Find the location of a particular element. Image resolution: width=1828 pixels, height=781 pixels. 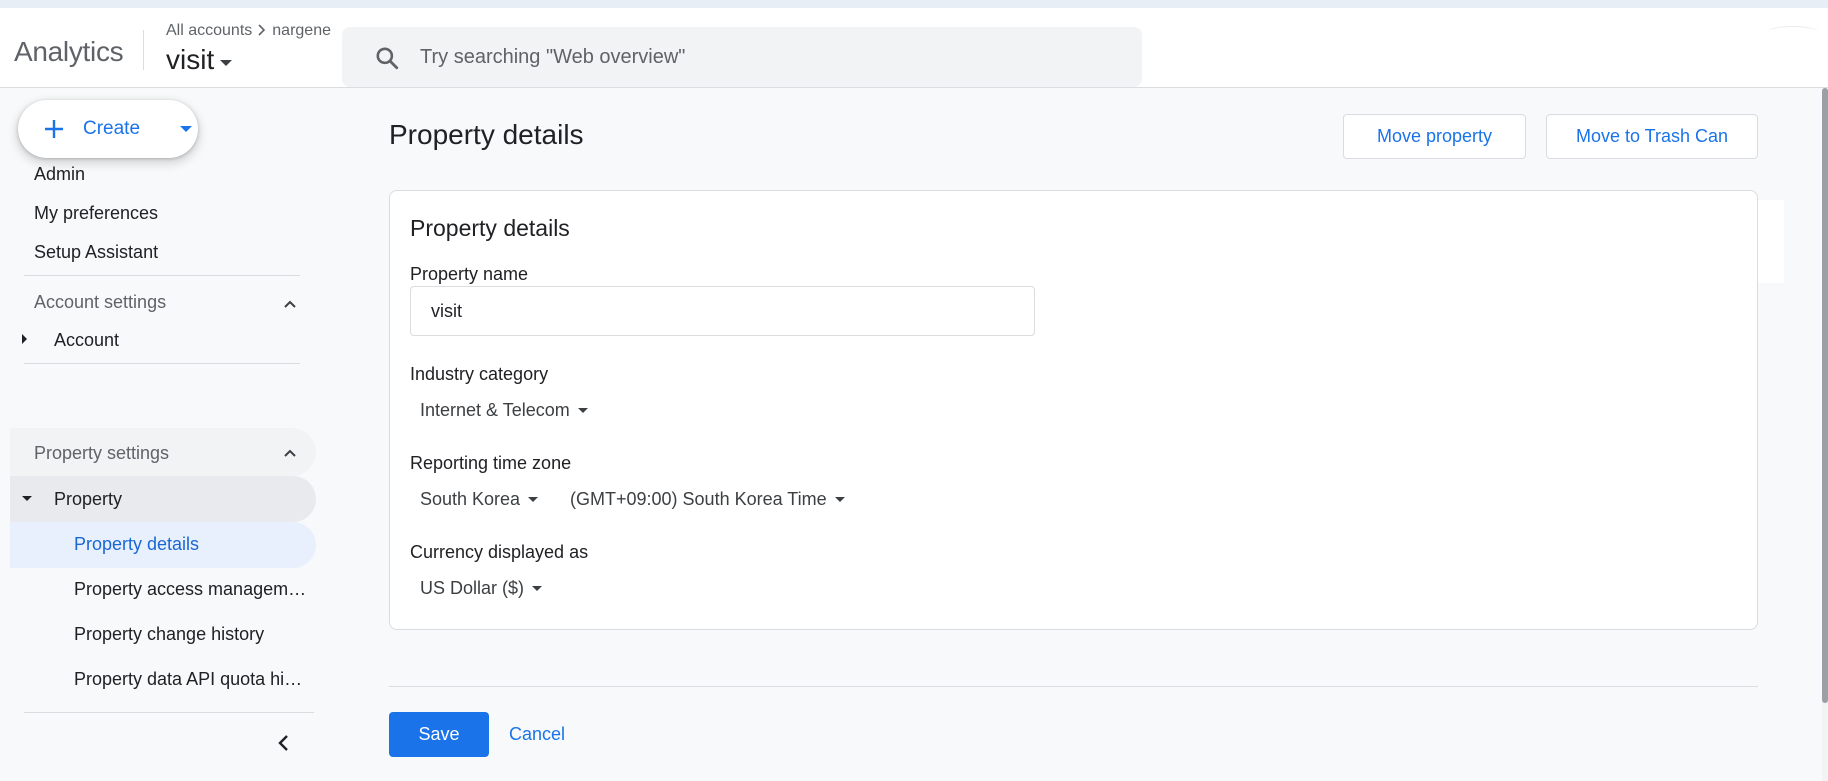

sidebar-item-property-details: Property details is located at coordinates (192, 544).